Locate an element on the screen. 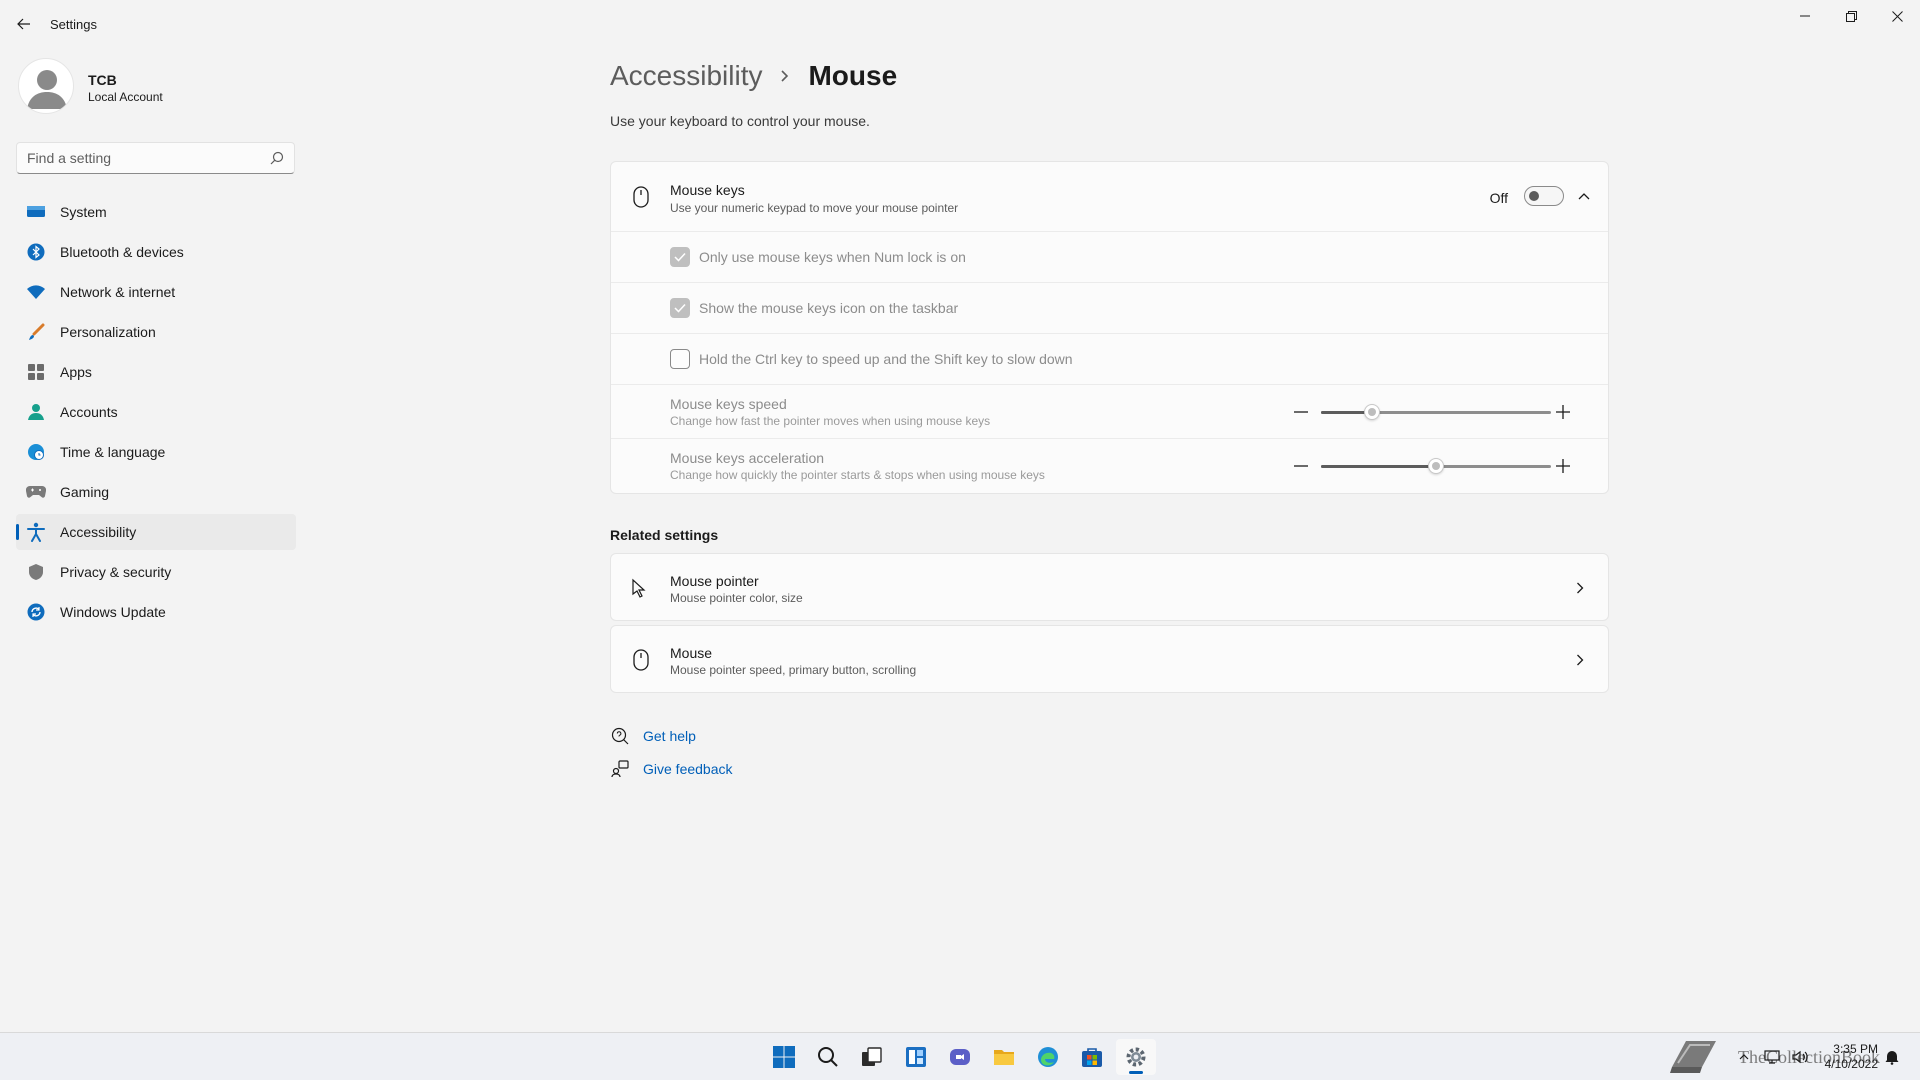 The width and height of the screenshot is (1920, 1080). start-icon is located at coordinates (784, 1057).